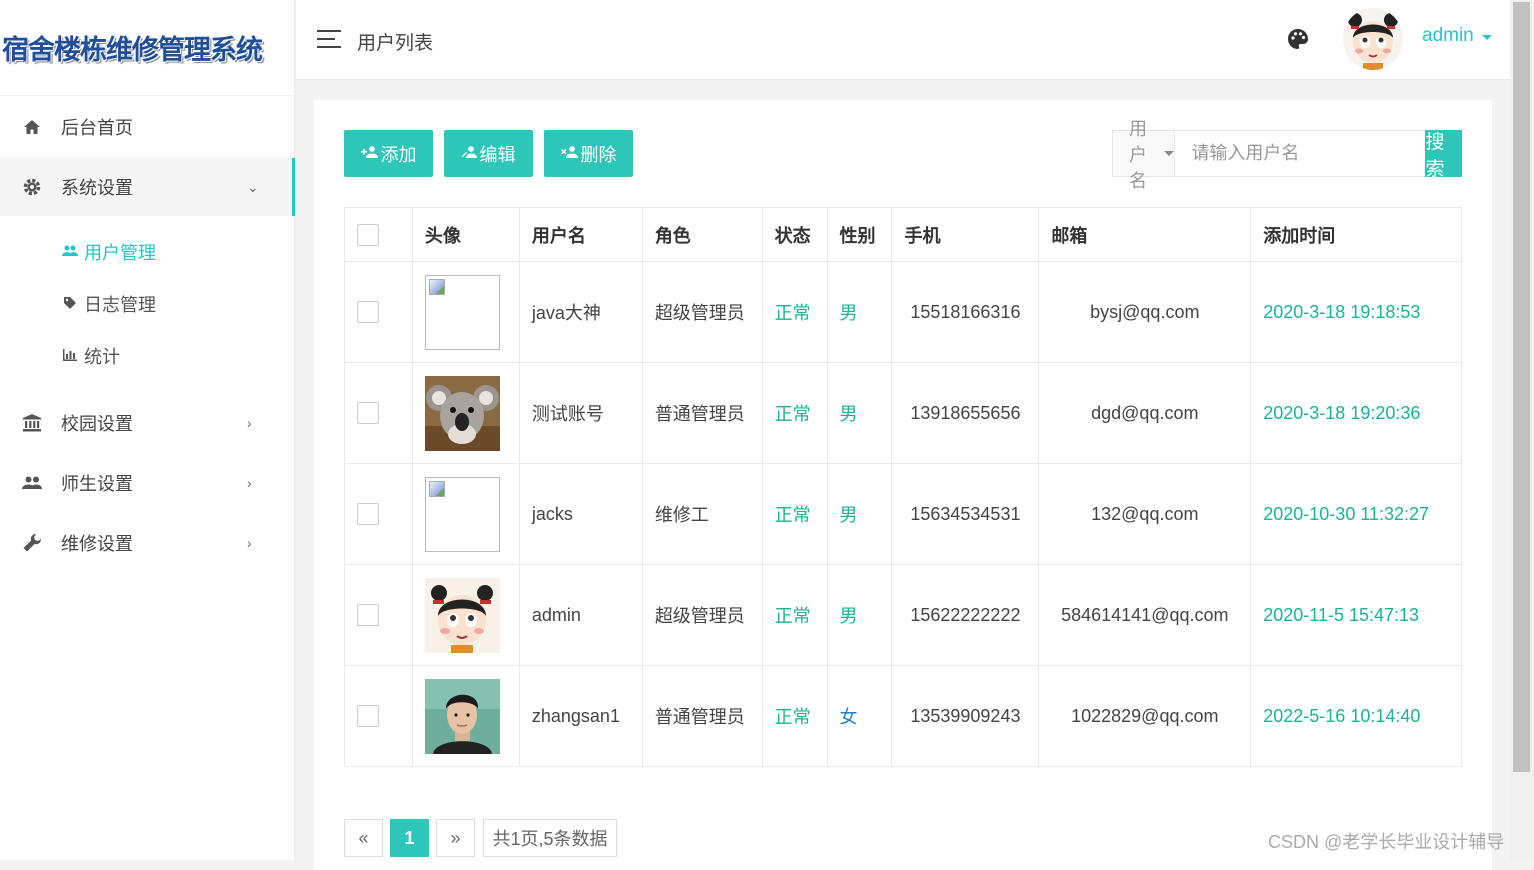 This screenshot has height=870, width=1534. Describe the element at coordinates (1138, 154) in the screenshot. I see `search-field-label: 用户名` at that location.